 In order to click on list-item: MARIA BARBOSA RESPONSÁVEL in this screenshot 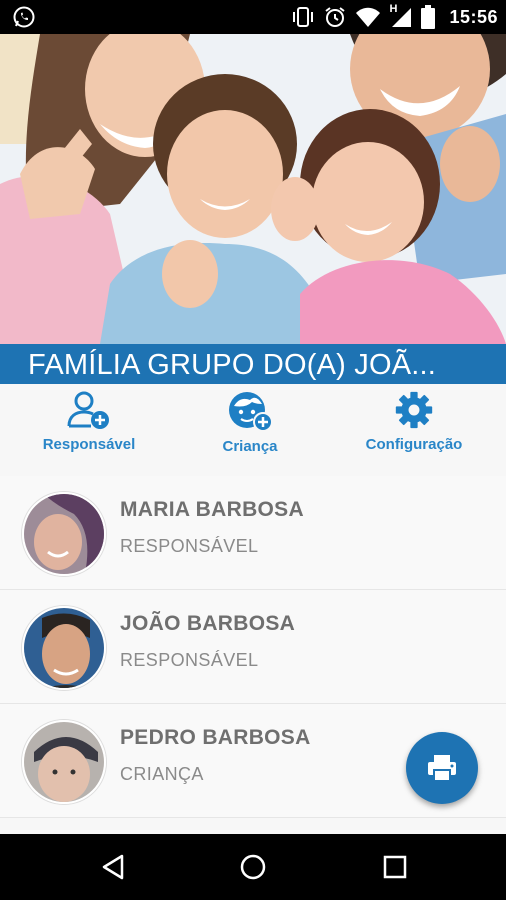, I will do `click(253, 533)`.